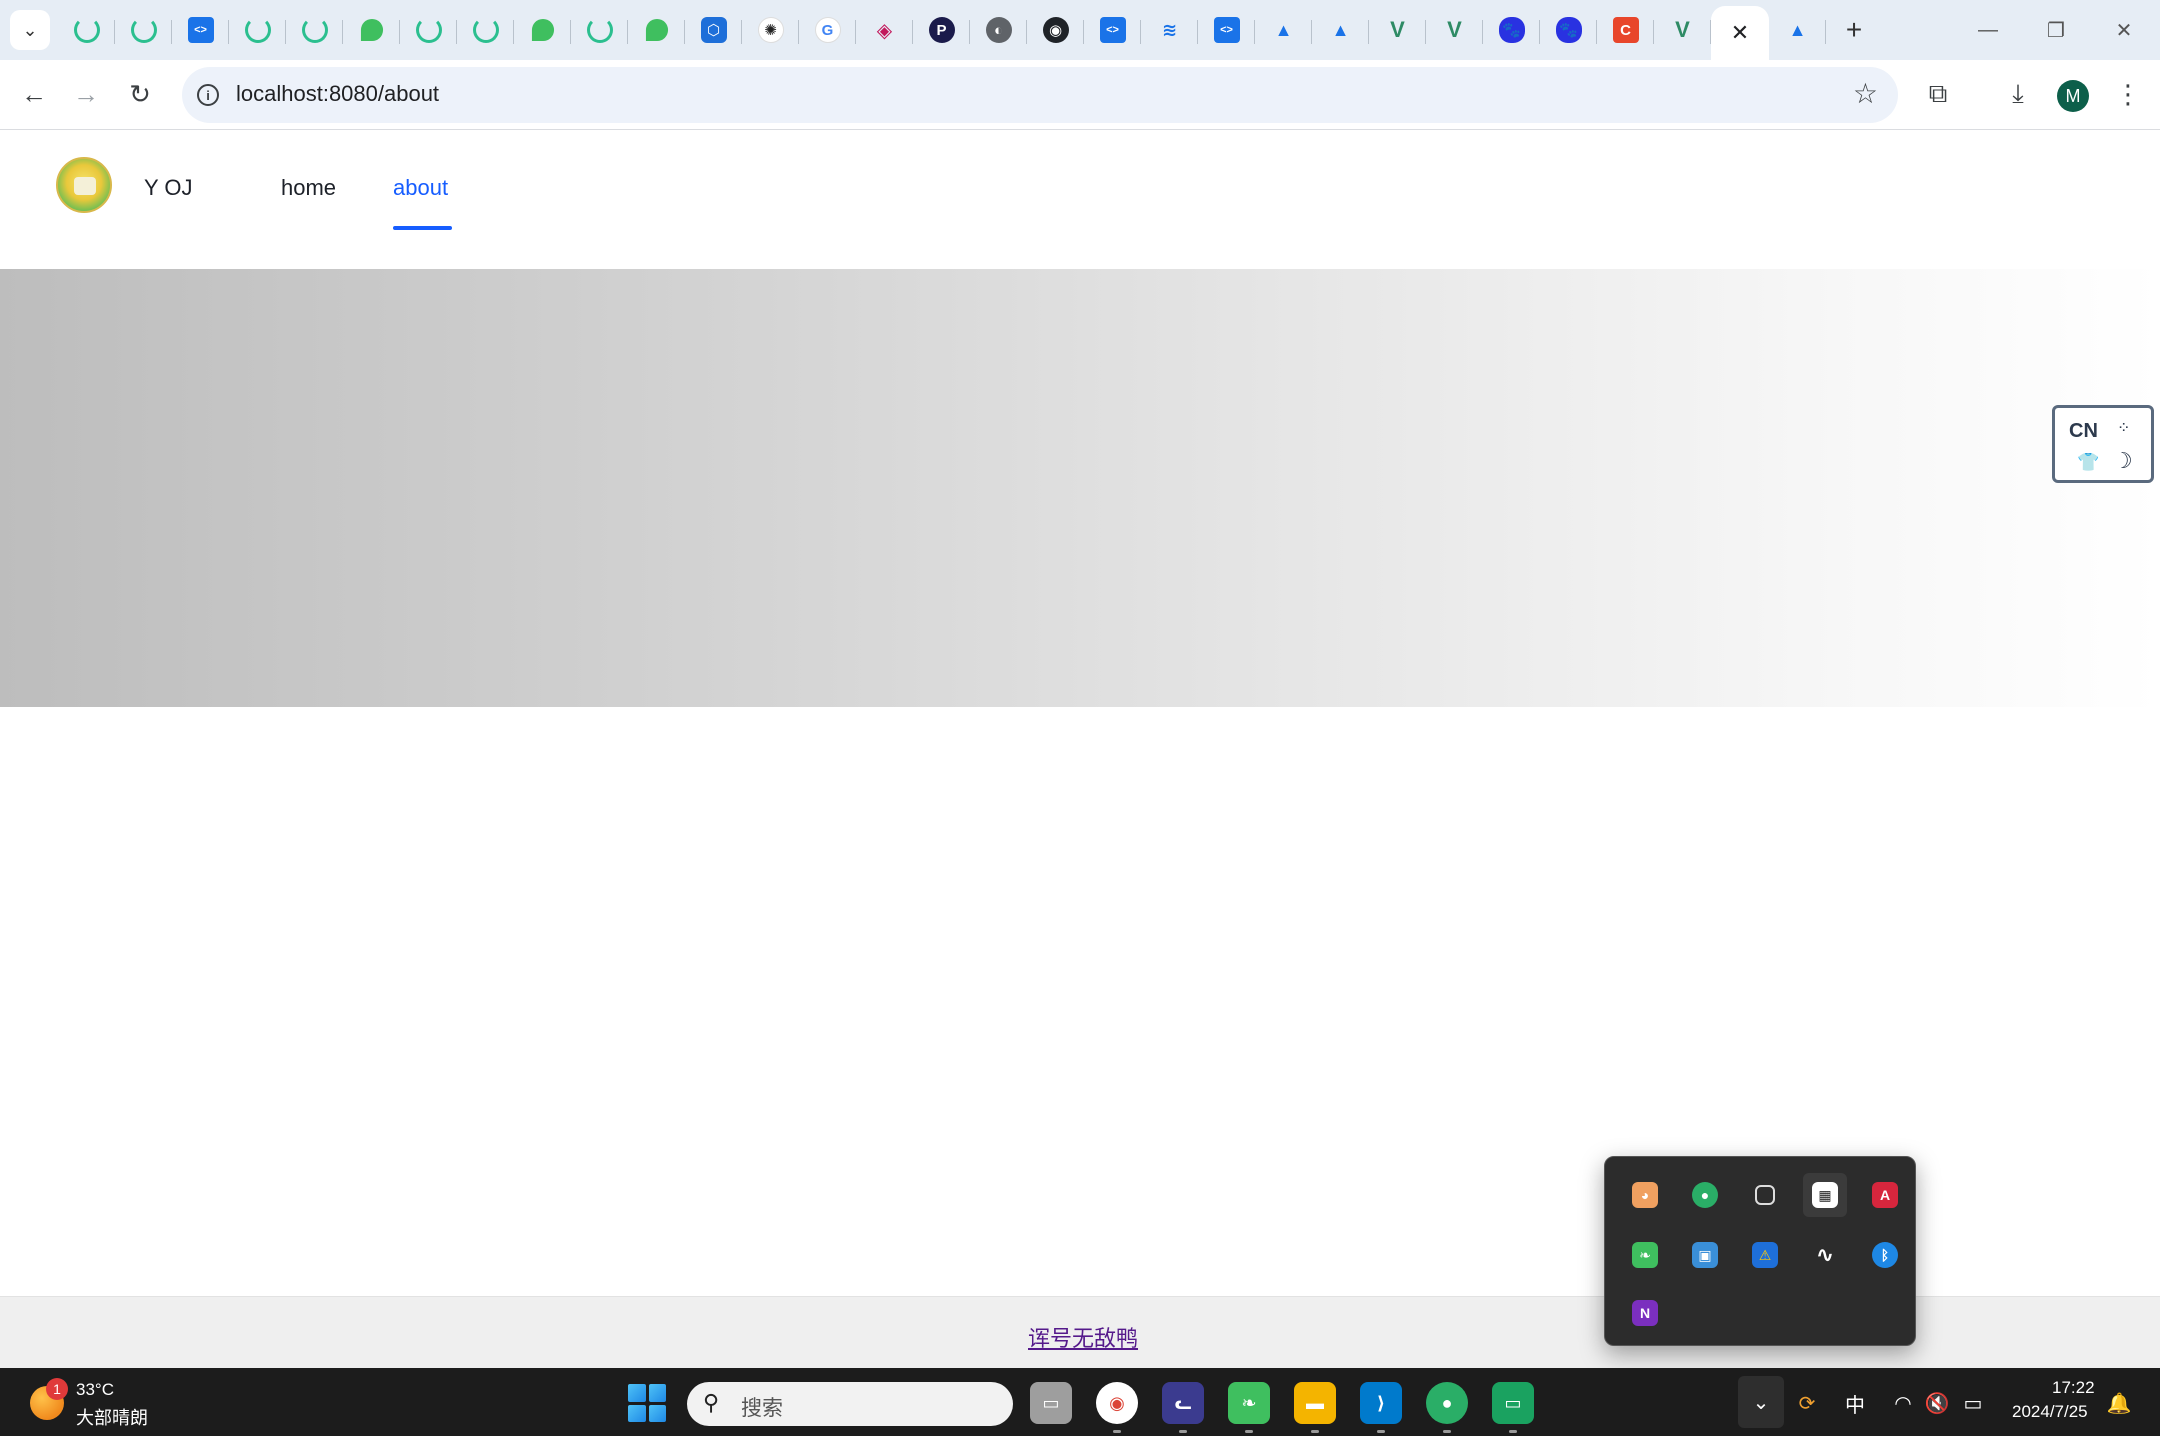  What do you see at coordinates (1973, 1403) in the screenshot?
I see `battery-icon: ▭` at bounding box center [1973, 1403].